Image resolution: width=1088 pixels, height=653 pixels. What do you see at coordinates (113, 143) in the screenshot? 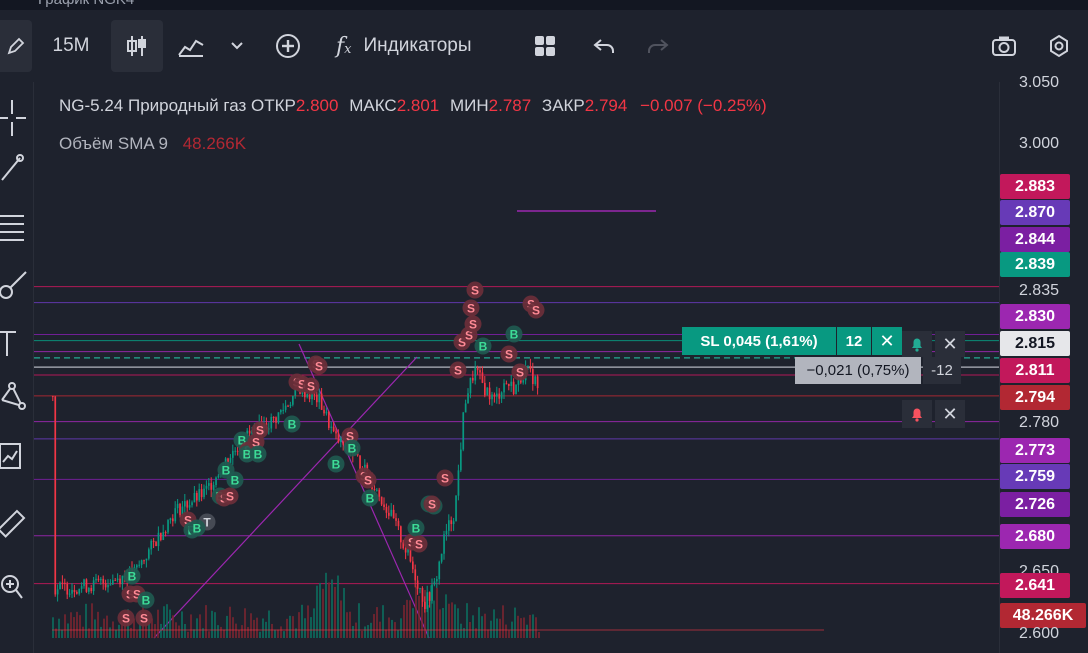
I see `volume-label: Объём SMA 9` at bounding box center [113, 143].